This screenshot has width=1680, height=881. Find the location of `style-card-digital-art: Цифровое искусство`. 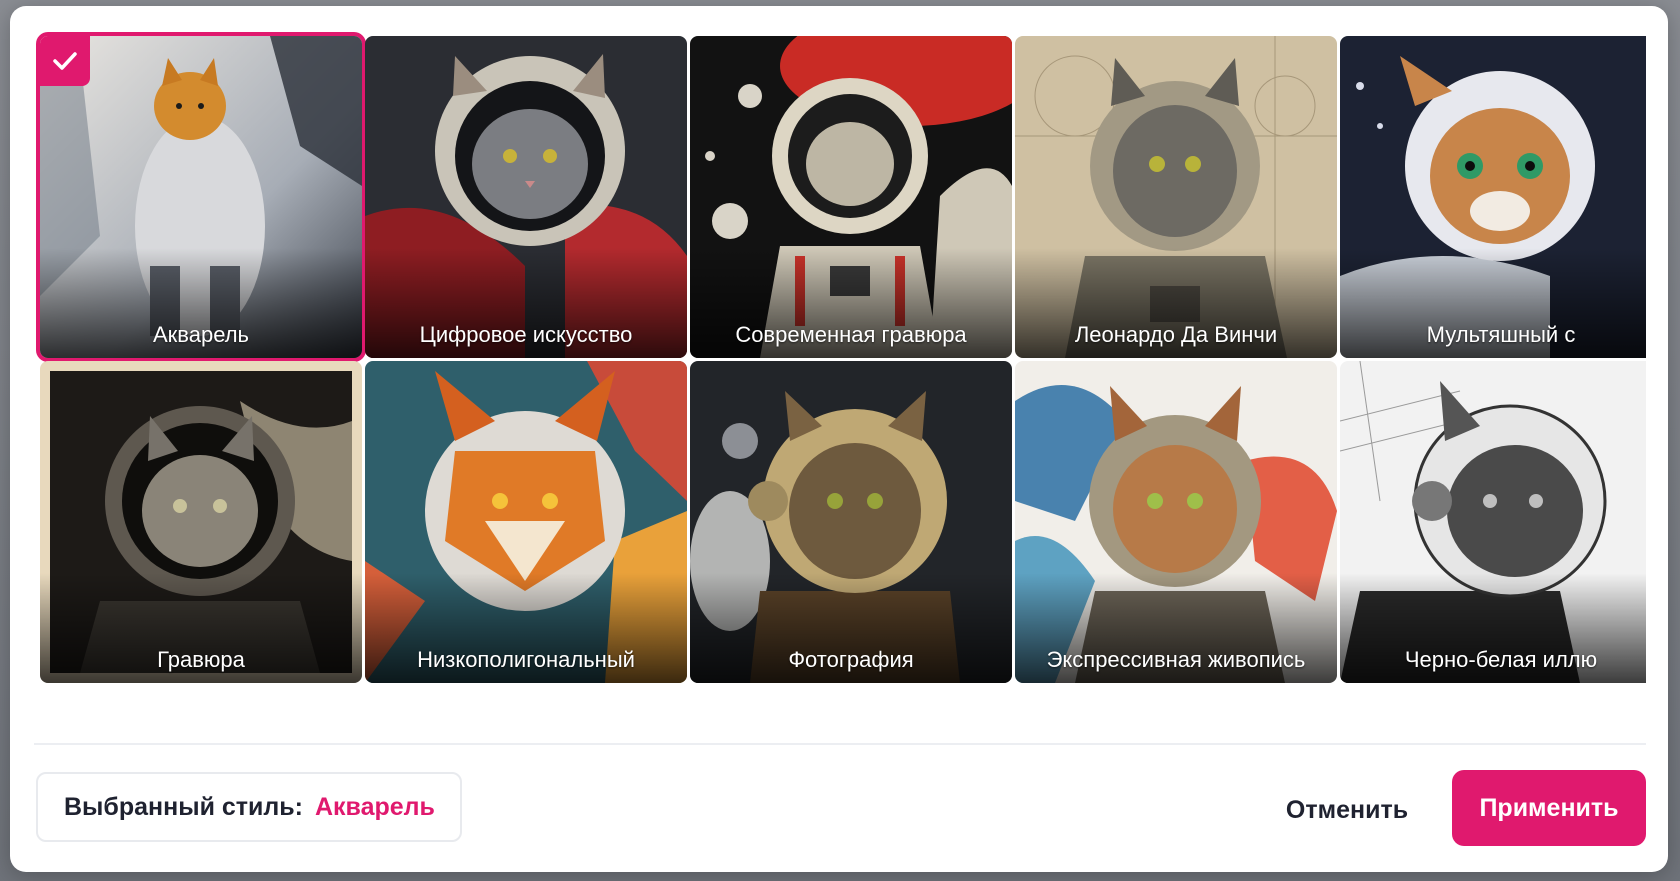

style-card-digital-art: Цифровое искусство is located at coordinates (526, 197).